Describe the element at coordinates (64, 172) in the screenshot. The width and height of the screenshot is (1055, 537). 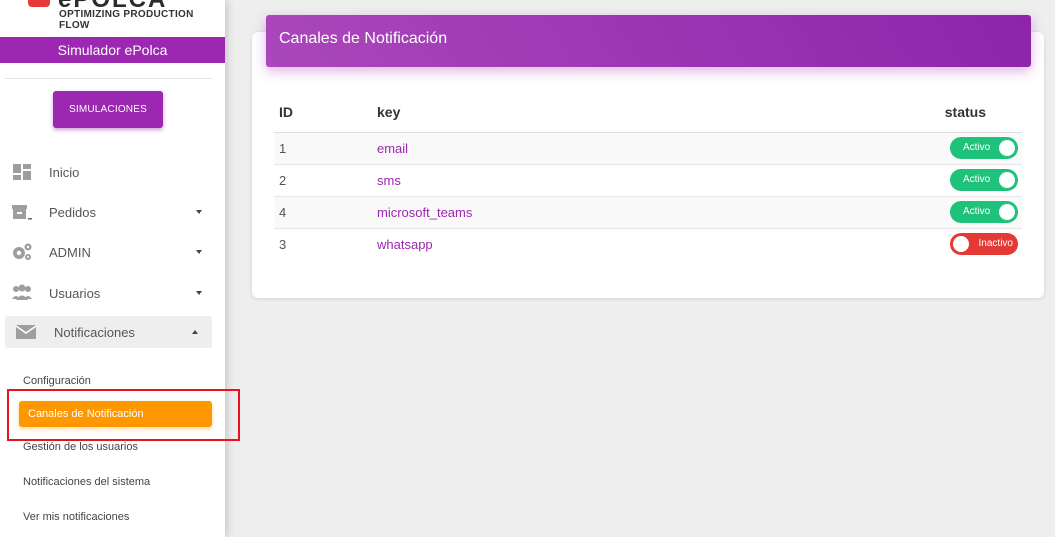
I see `sidebar-item-label: Inicio` at that location.